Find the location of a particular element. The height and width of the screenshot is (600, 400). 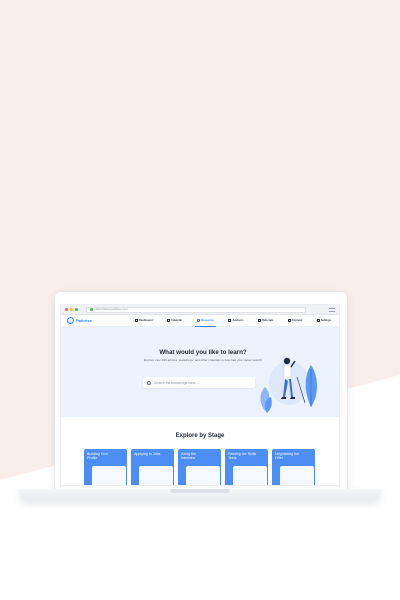

resources-icon is located at coordinates (198, 320).